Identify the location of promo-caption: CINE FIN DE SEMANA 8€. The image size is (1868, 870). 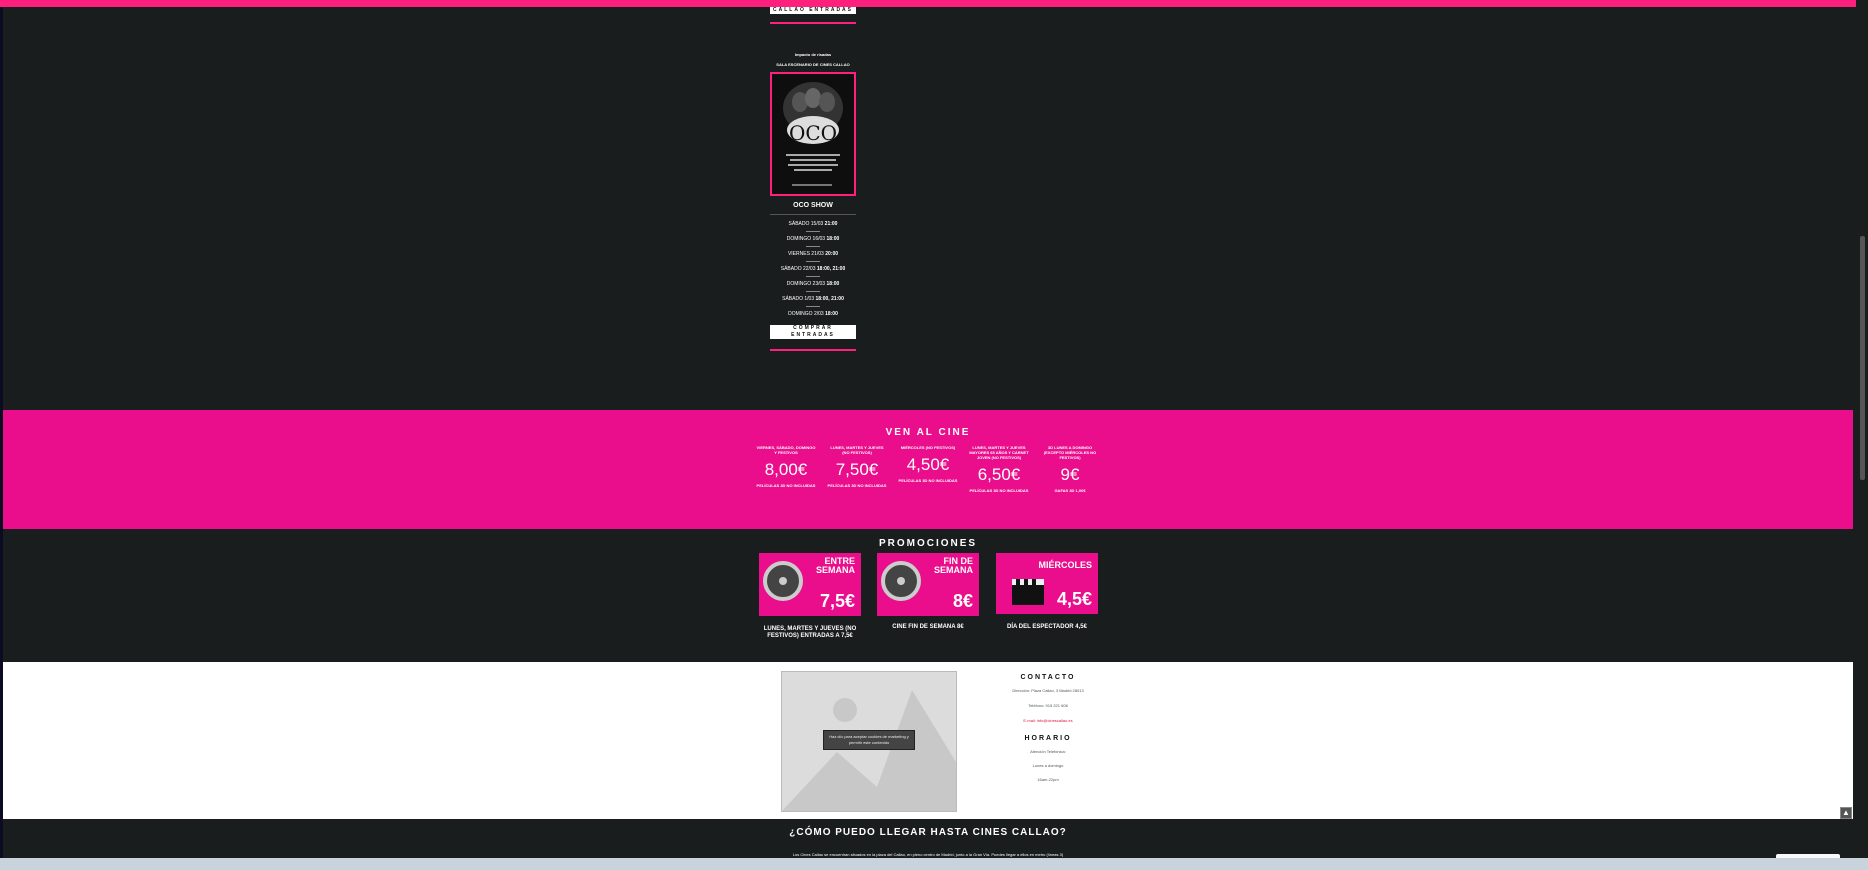
(928, 627).